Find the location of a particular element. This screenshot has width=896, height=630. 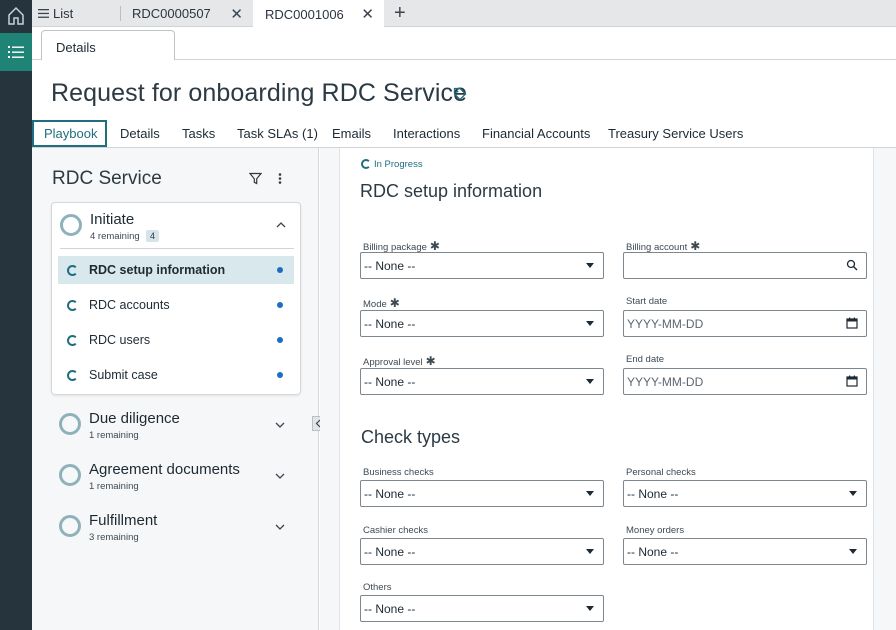

start-date-field: YYYY-MM-DD is located at coordinates (745, 323).